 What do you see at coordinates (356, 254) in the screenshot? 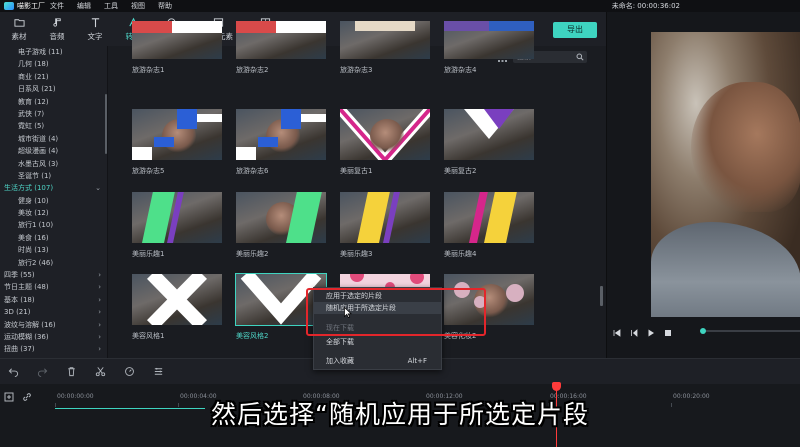
I see `transition-name: 美丽乐趣3` at bounding box center [356, 254].